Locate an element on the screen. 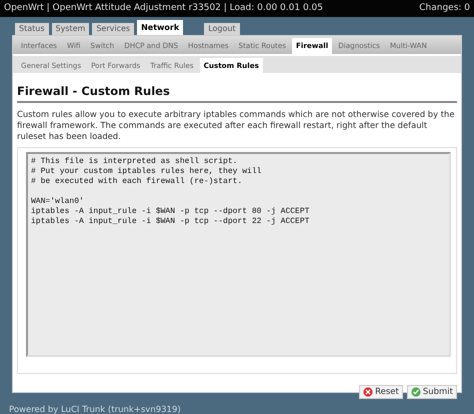  page-title: Firewall - Custom Rules is located at coordinates (237, 93).